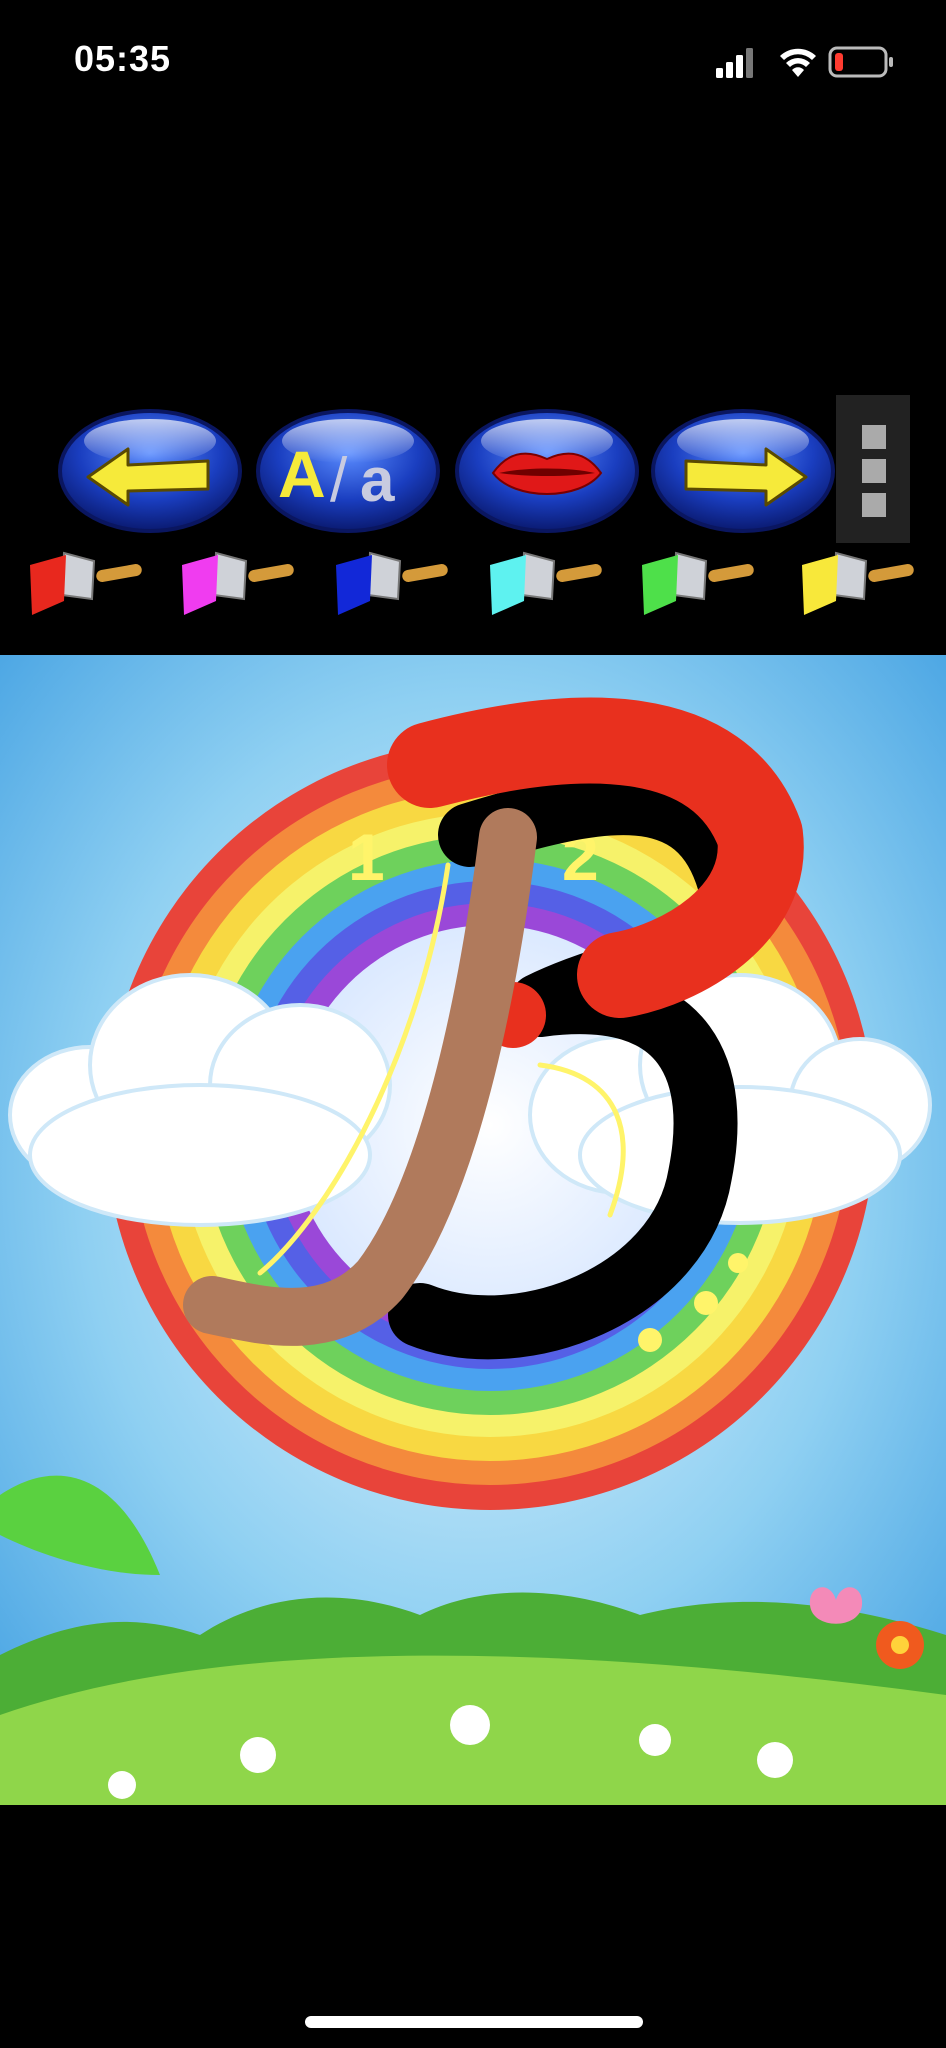 The width and height of the screenshot is (946, 2048). Describe the element at coordinates (743, 470) in the screenshot. I see `next-button` at that location.